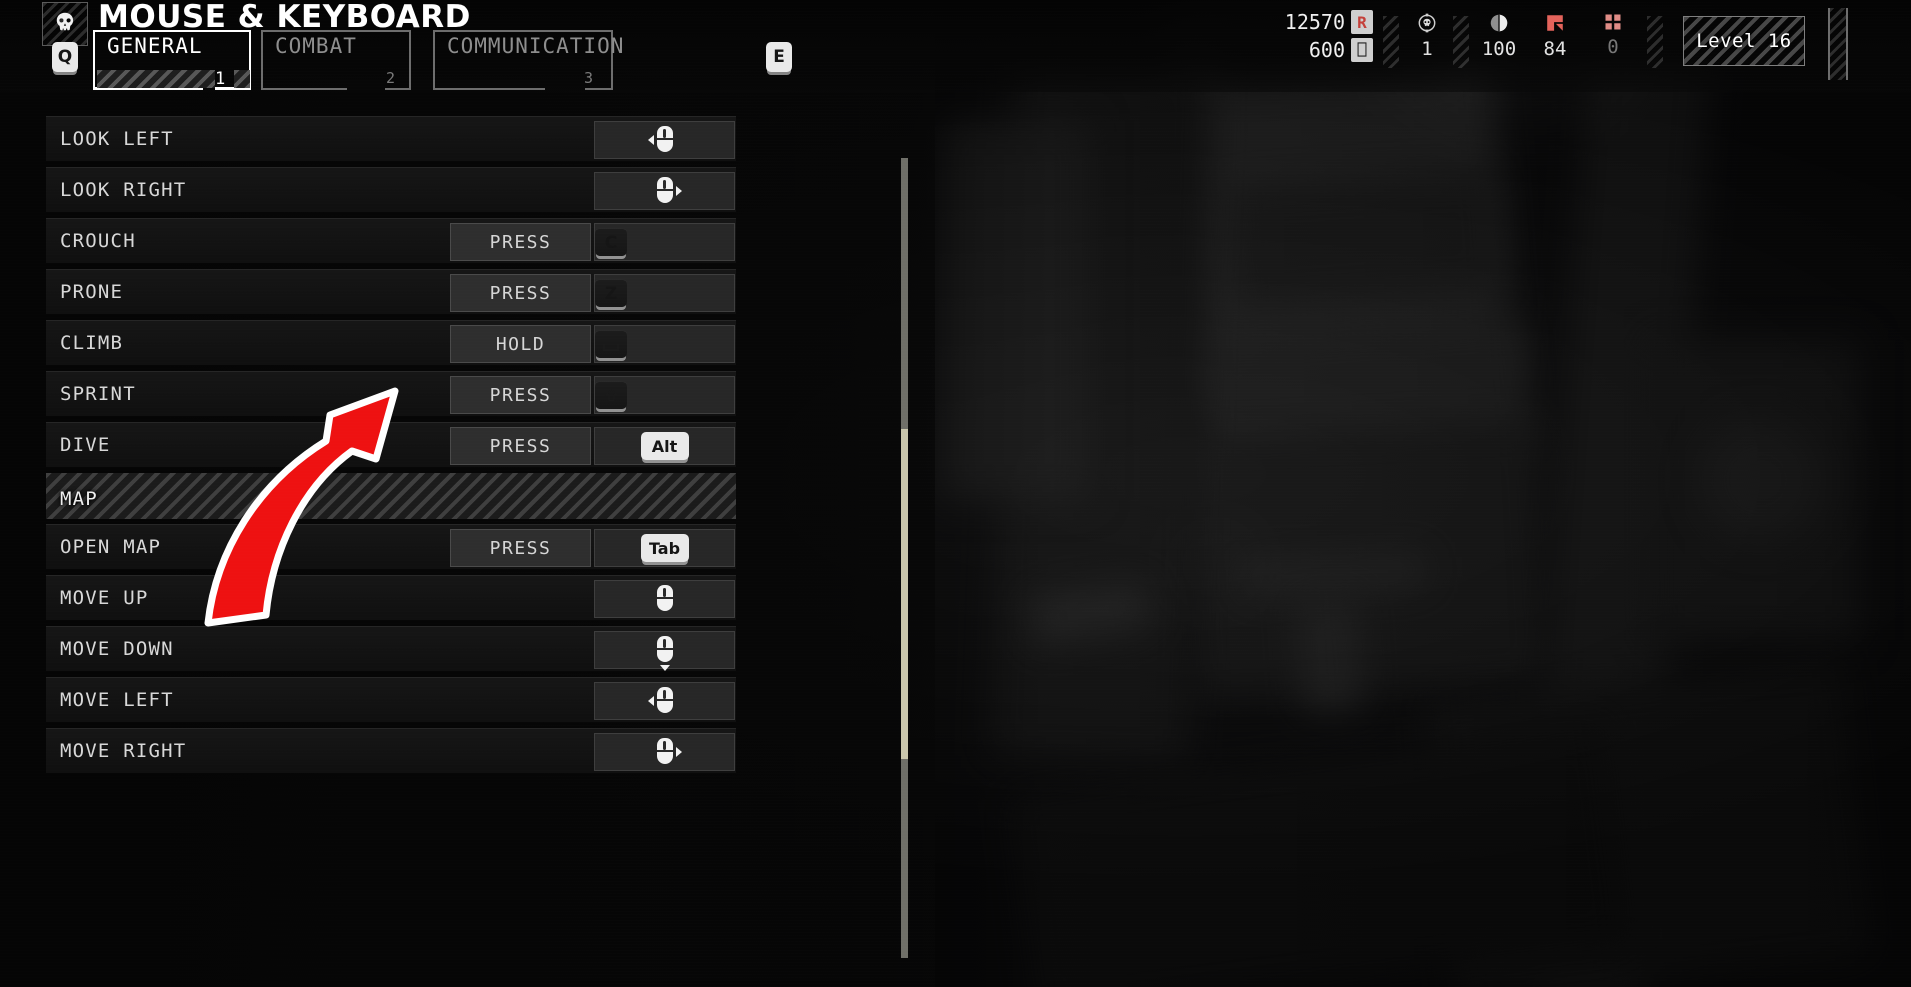 This screenshot has height=987, width=1911. Describe the element at coordinates (391, 750) in the screenshot. I see `table-row: MOVE RIGHT` at that location.